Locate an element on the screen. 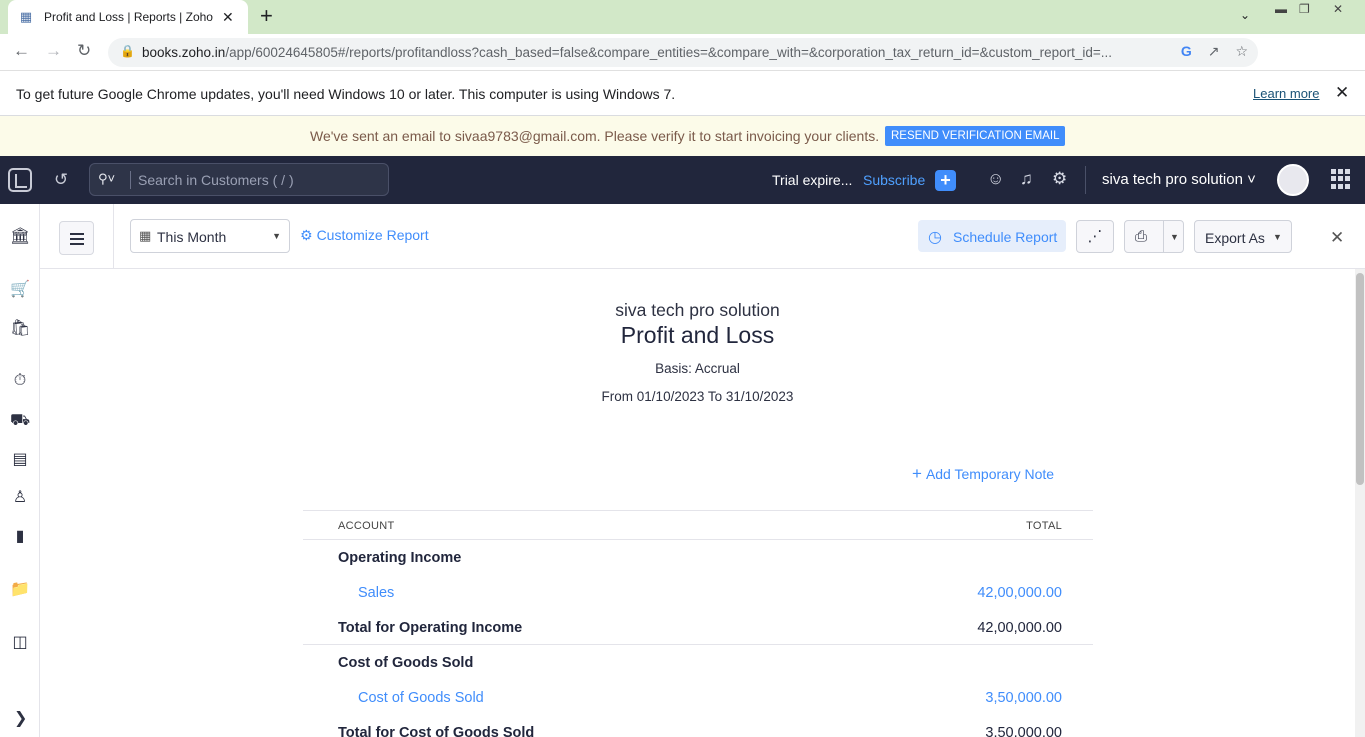  table-header: ACCOUNT TOTAL is located at coordinates (698, 525).